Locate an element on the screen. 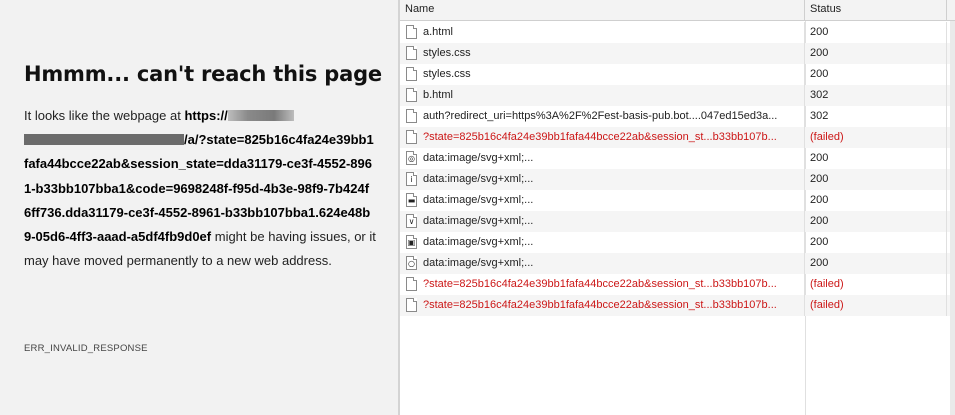 Image resolution: width=955 pixels, height=415 pixels. error-url-start: https:// is located at coordinates (206, 115).